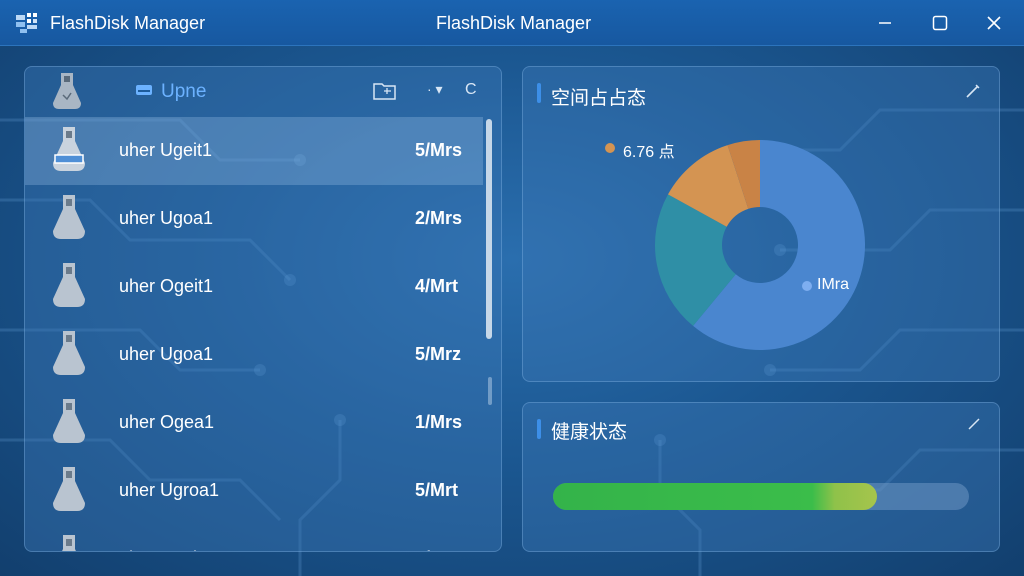 This screenshot has height=576, width=1024. Describe the element at coordinates (183, 92) in the screenshot. I see `open-button: Upne` at that location.